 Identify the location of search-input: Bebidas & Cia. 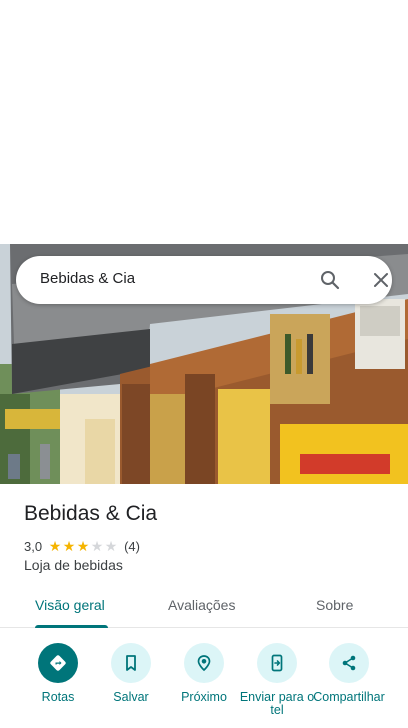
(87, 278).